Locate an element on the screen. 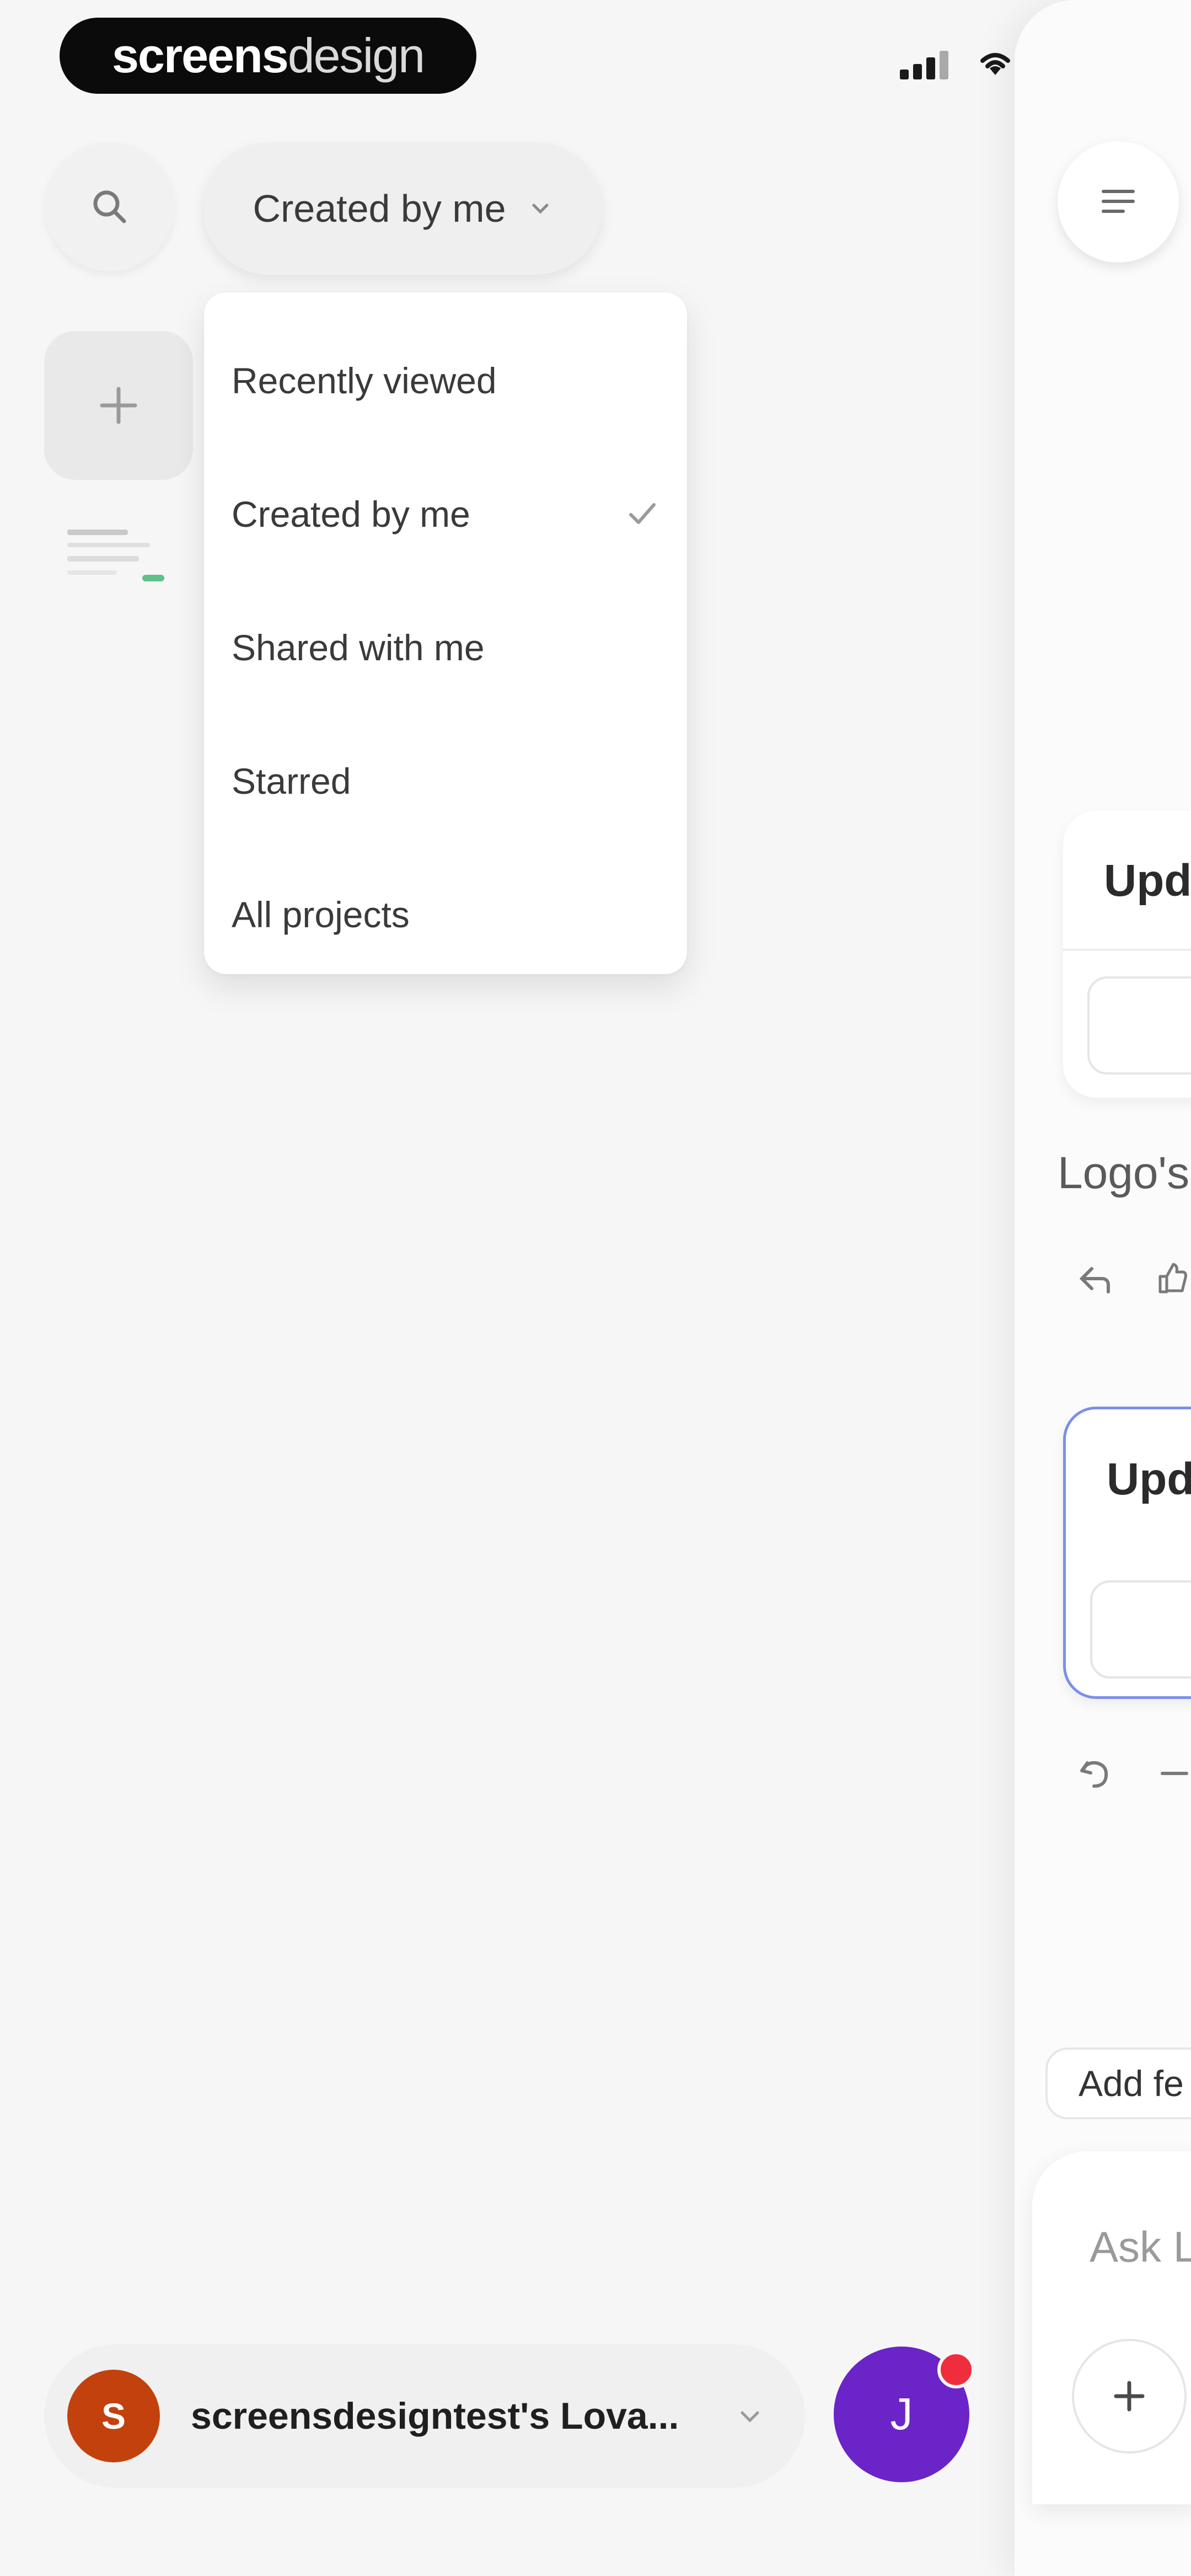 This screenshot has height=2576, width=1191. menu-item-label: Created by me is located at coordinates (351, 514).